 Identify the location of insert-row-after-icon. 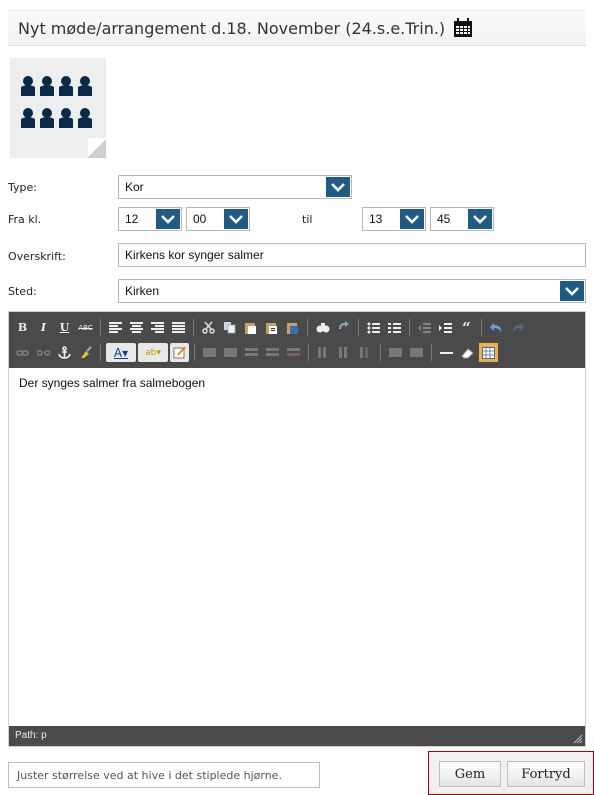
(272, 352).